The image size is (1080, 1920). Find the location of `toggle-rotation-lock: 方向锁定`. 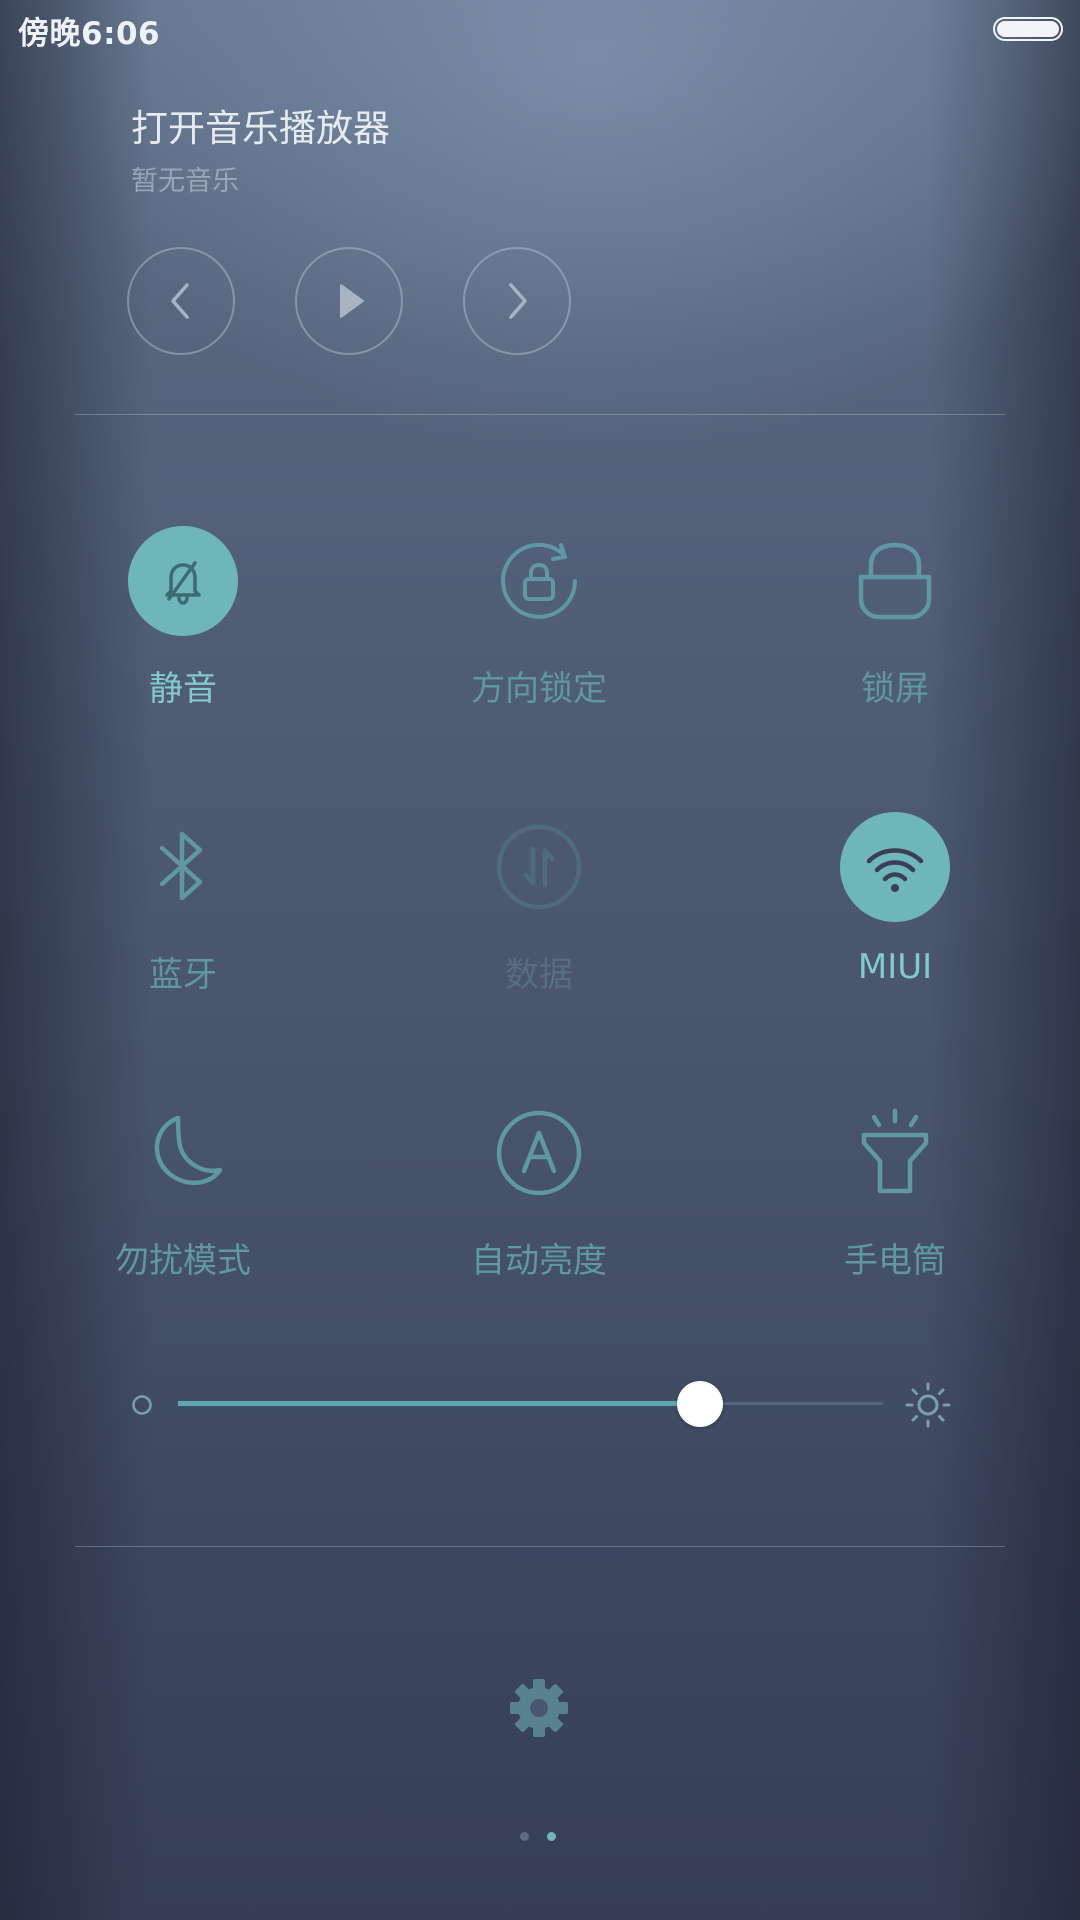

toggle-rotation-lock: 方向锁定 is located at coordinates (539, 617).